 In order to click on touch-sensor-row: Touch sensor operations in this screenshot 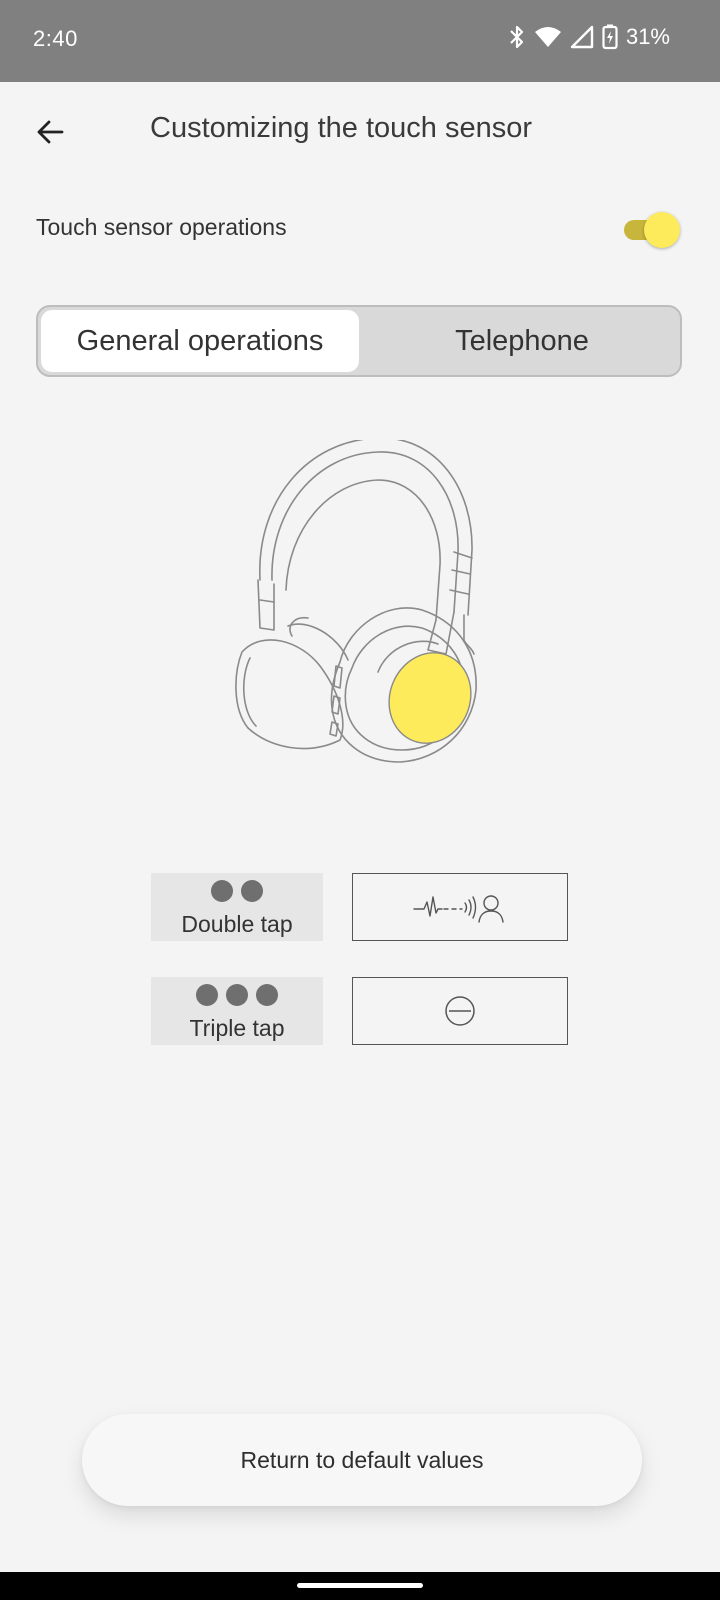, I will do `click(360, 230)`.